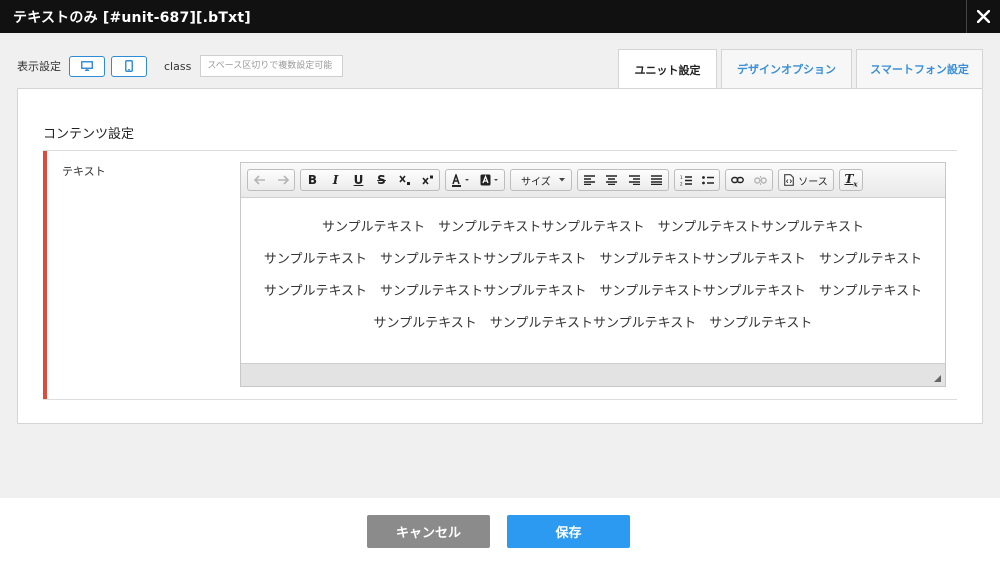 This screenshot has width=1000, height=564. Describe the element at coordinates (667, 69) in the screenshot. I see `tab-unit-settings: ユニット設定` at that location.